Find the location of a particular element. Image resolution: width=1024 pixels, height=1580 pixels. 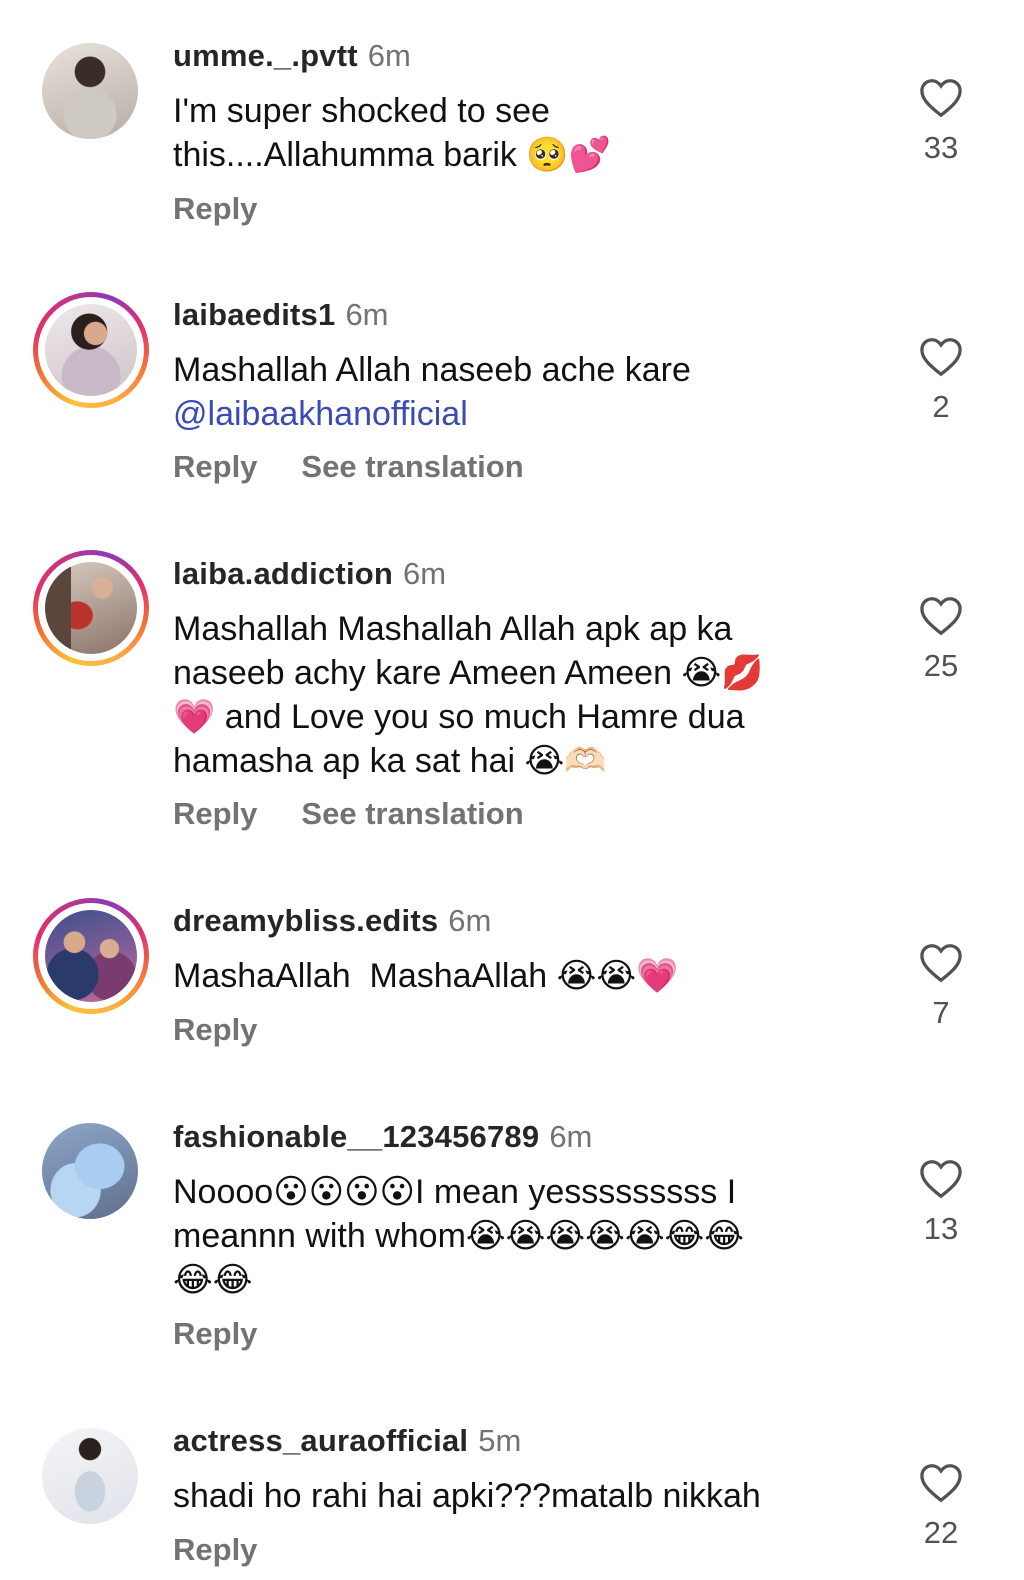

like-button: 7 is located at coordinates (941, 987).